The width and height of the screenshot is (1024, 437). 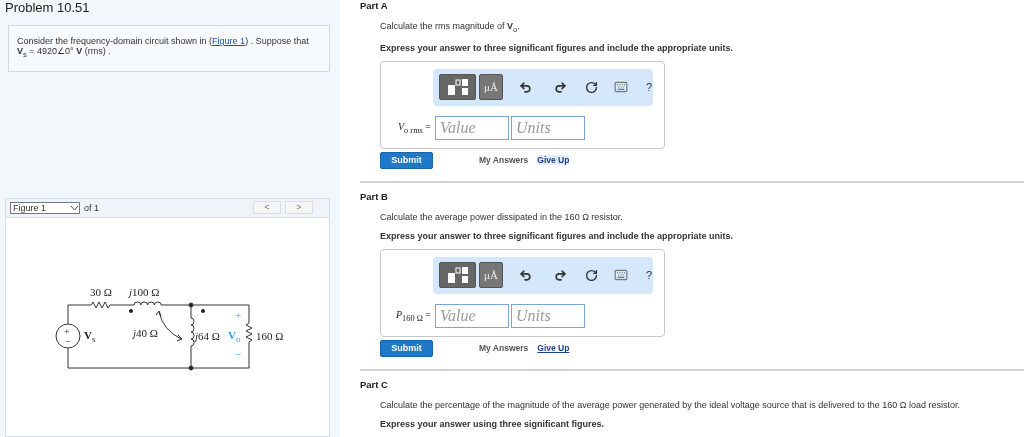 What do you see at coordinates (671, 405) in the screenshot?
I see `question-text: Calculate the percentage of the magnitude of the average power generated by the ideal voltage source that is delivered to the 160 Ω load resistor.` at bounding box center [671, 405].